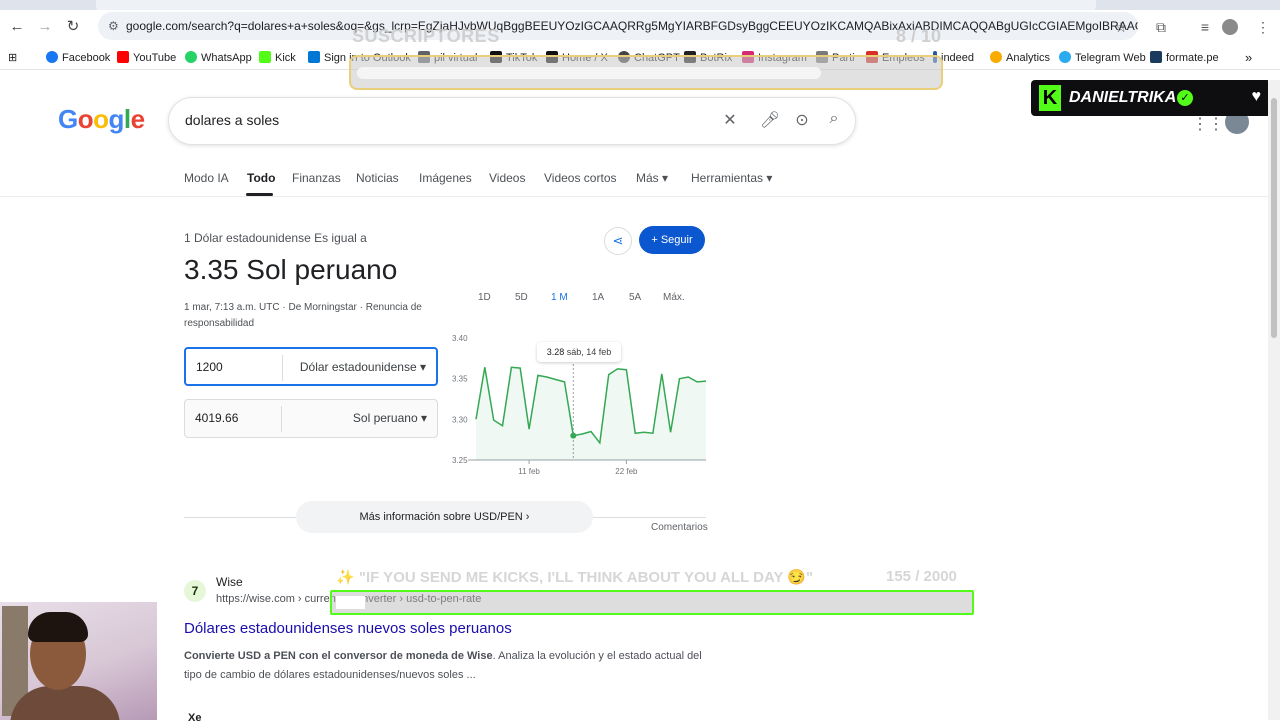  I want to click on x-tick-label: 22 feb, so click(626, 471).